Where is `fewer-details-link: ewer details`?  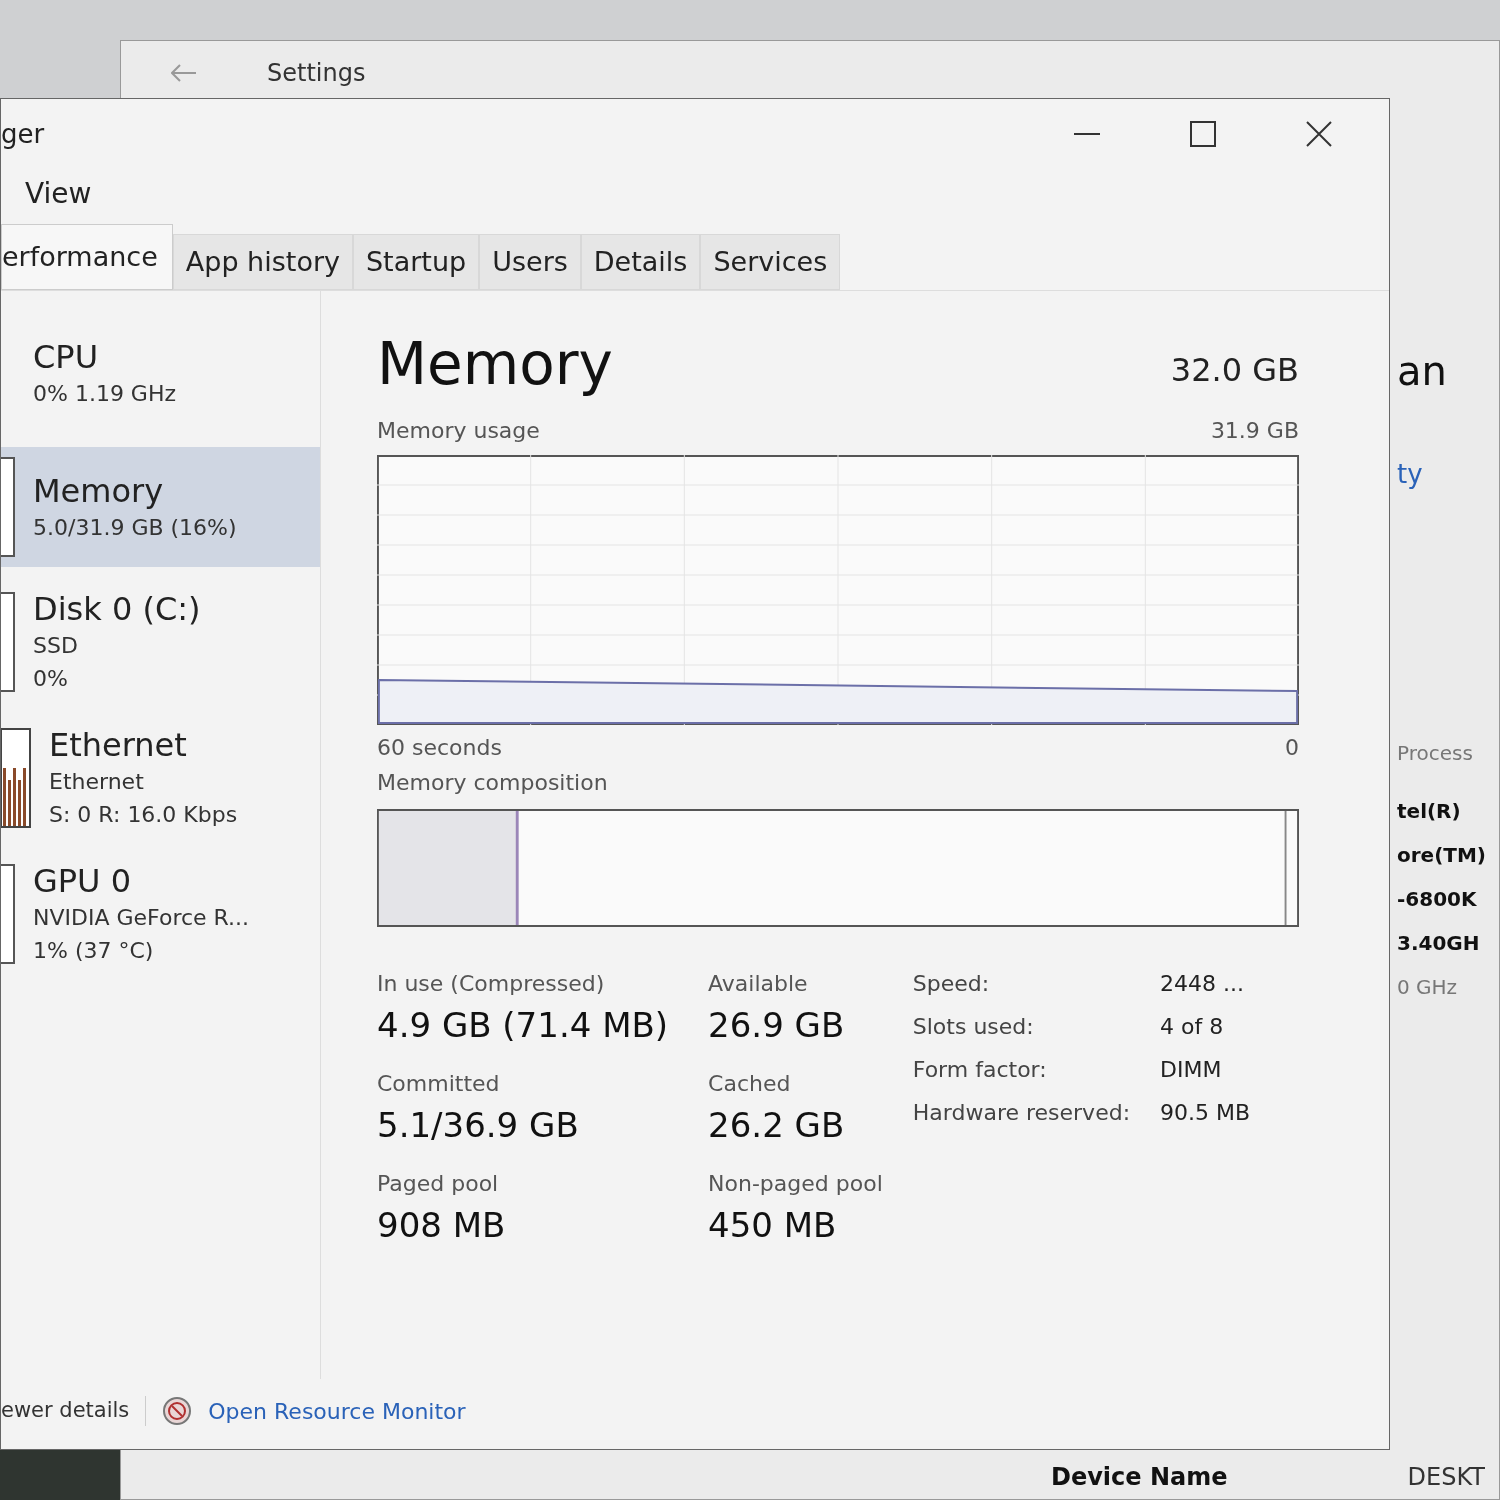 fewer-details-link: ewer details is located at coordinates (65, 1411).